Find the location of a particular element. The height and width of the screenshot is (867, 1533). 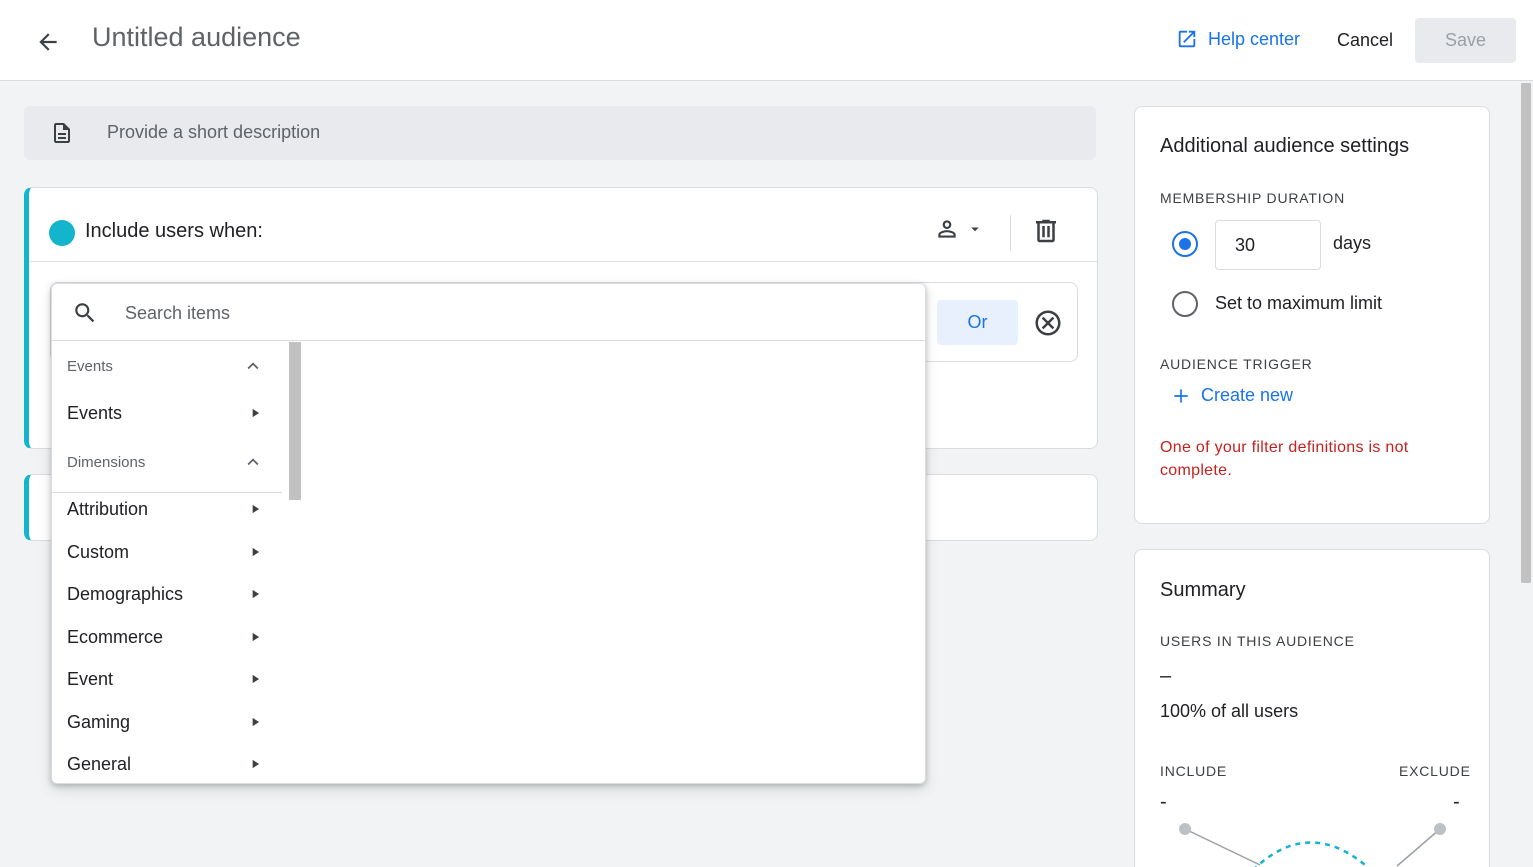

list-item-label: Demographics is located at coordinates (125, 594).